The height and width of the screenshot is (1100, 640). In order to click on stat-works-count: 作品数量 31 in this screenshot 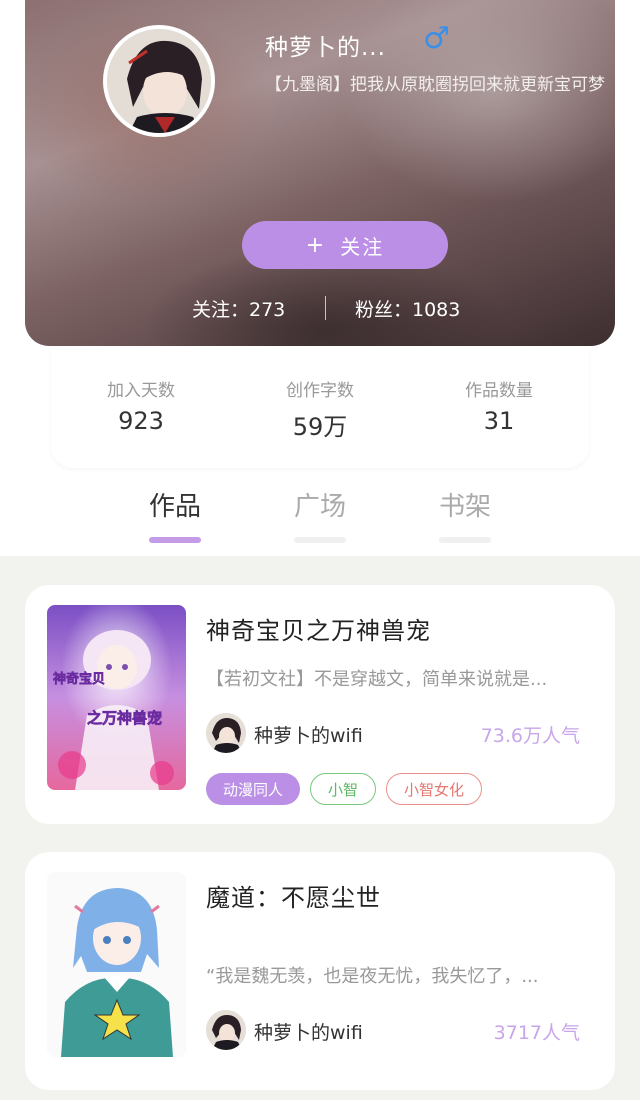, I will do `click(499, 405)`.